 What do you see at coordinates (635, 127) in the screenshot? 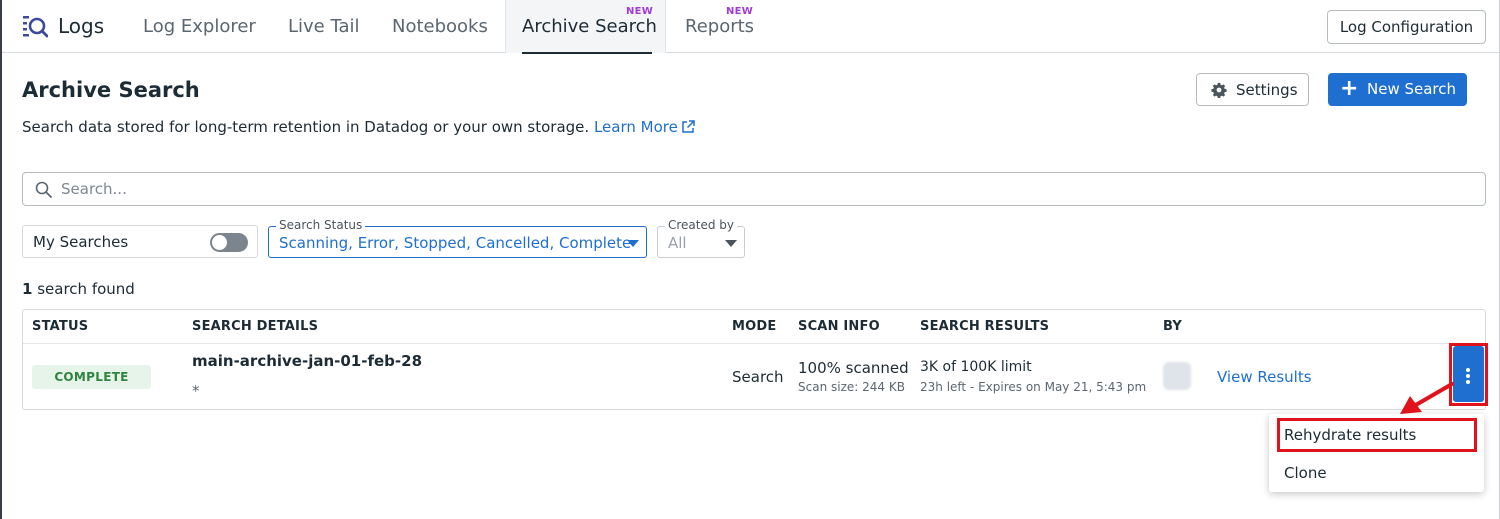
I see `learn-more-label: Learn More` at bounding box center [635, 127].